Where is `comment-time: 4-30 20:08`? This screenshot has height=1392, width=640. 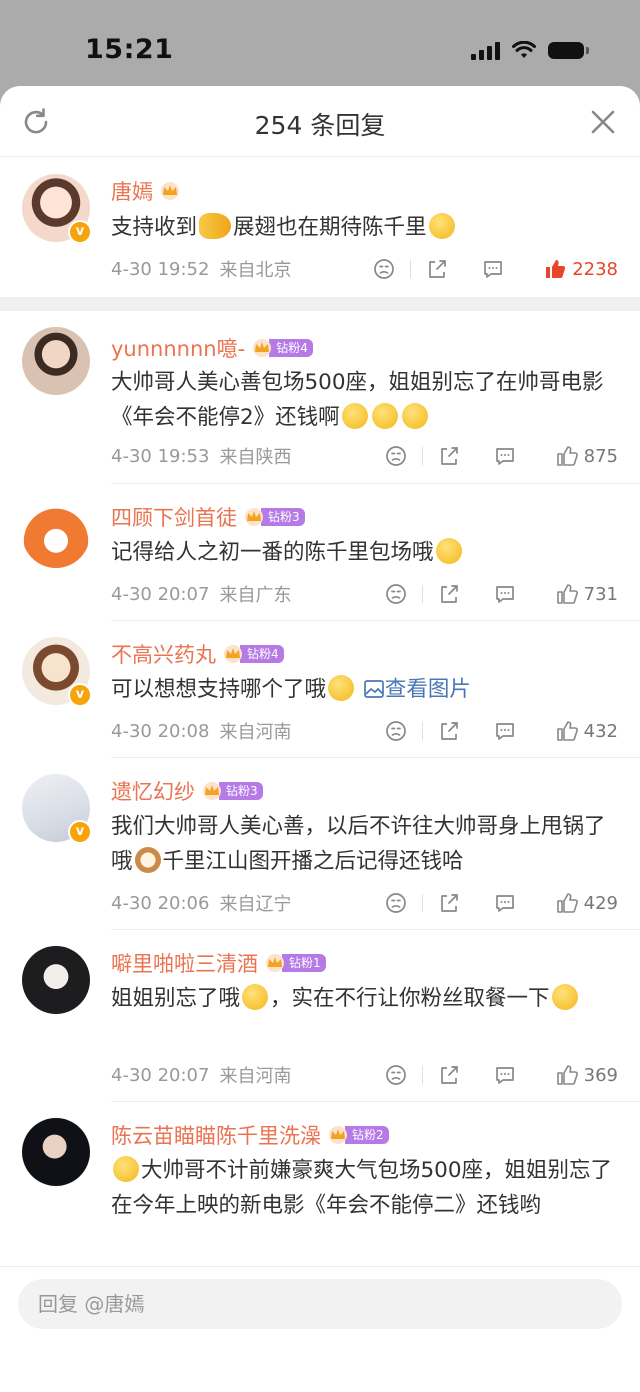
comment-time: 4-30 20:08 is located at coordinates (160, 731).